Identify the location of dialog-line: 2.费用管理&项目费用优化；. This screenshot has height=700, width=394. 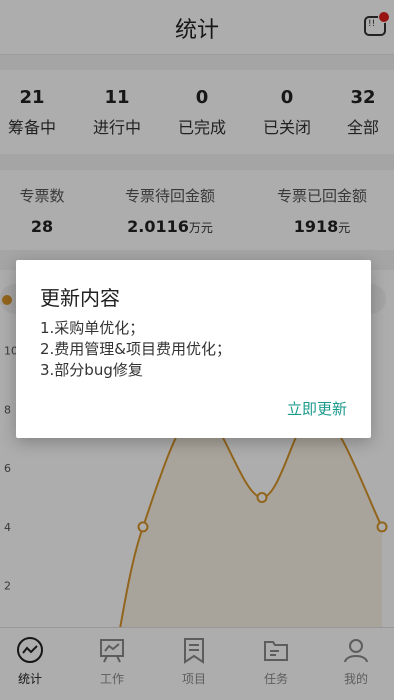
(136, 349).